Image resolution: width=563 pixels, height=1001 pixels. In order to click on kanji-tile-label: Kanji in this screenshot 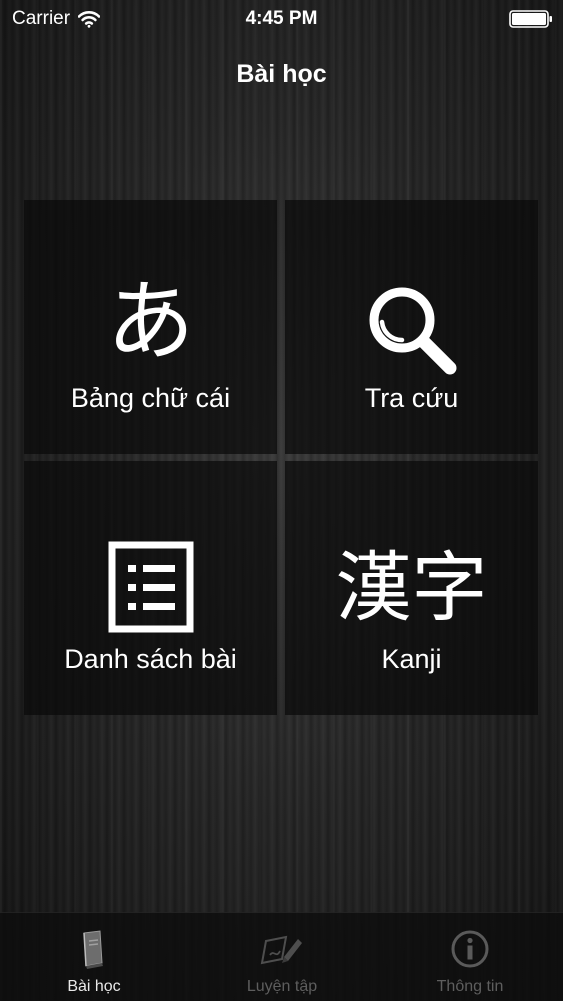, I will do `click(411, 659)`.